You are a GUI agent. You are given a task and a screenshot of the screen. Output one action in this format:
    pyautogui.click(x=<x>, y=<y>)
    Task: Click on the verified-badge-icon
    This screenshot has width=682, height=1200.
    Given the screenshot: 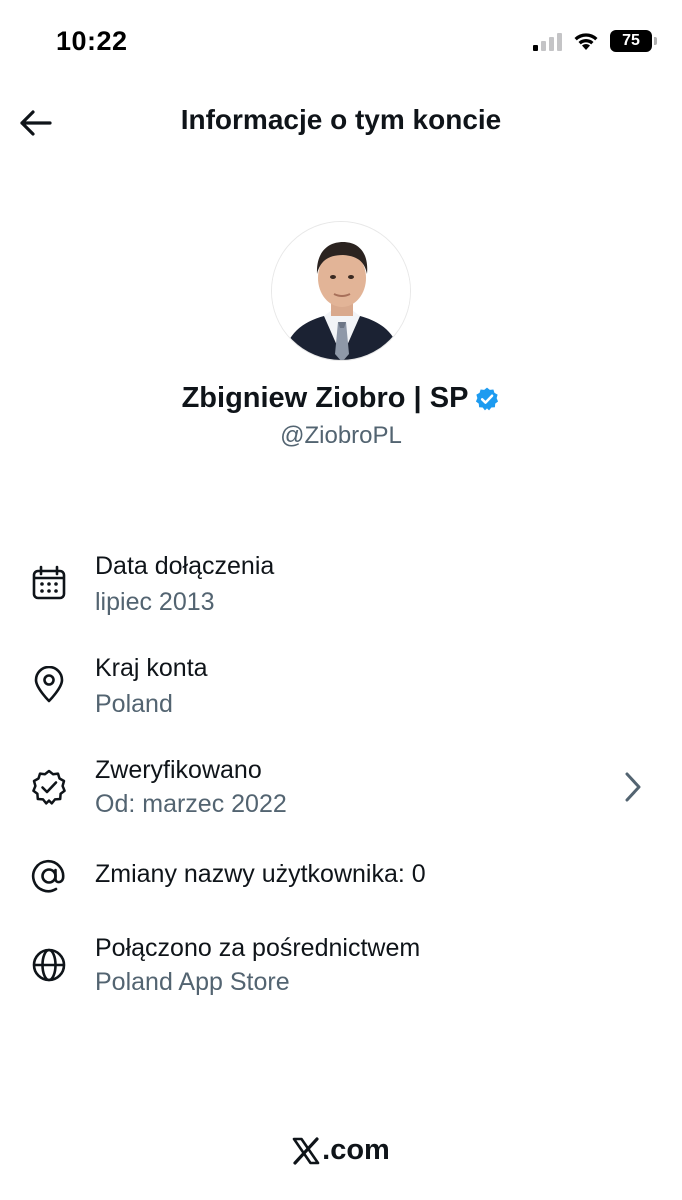 What is the action you would take?
    pyautogui.click(x=49, y=787)
    